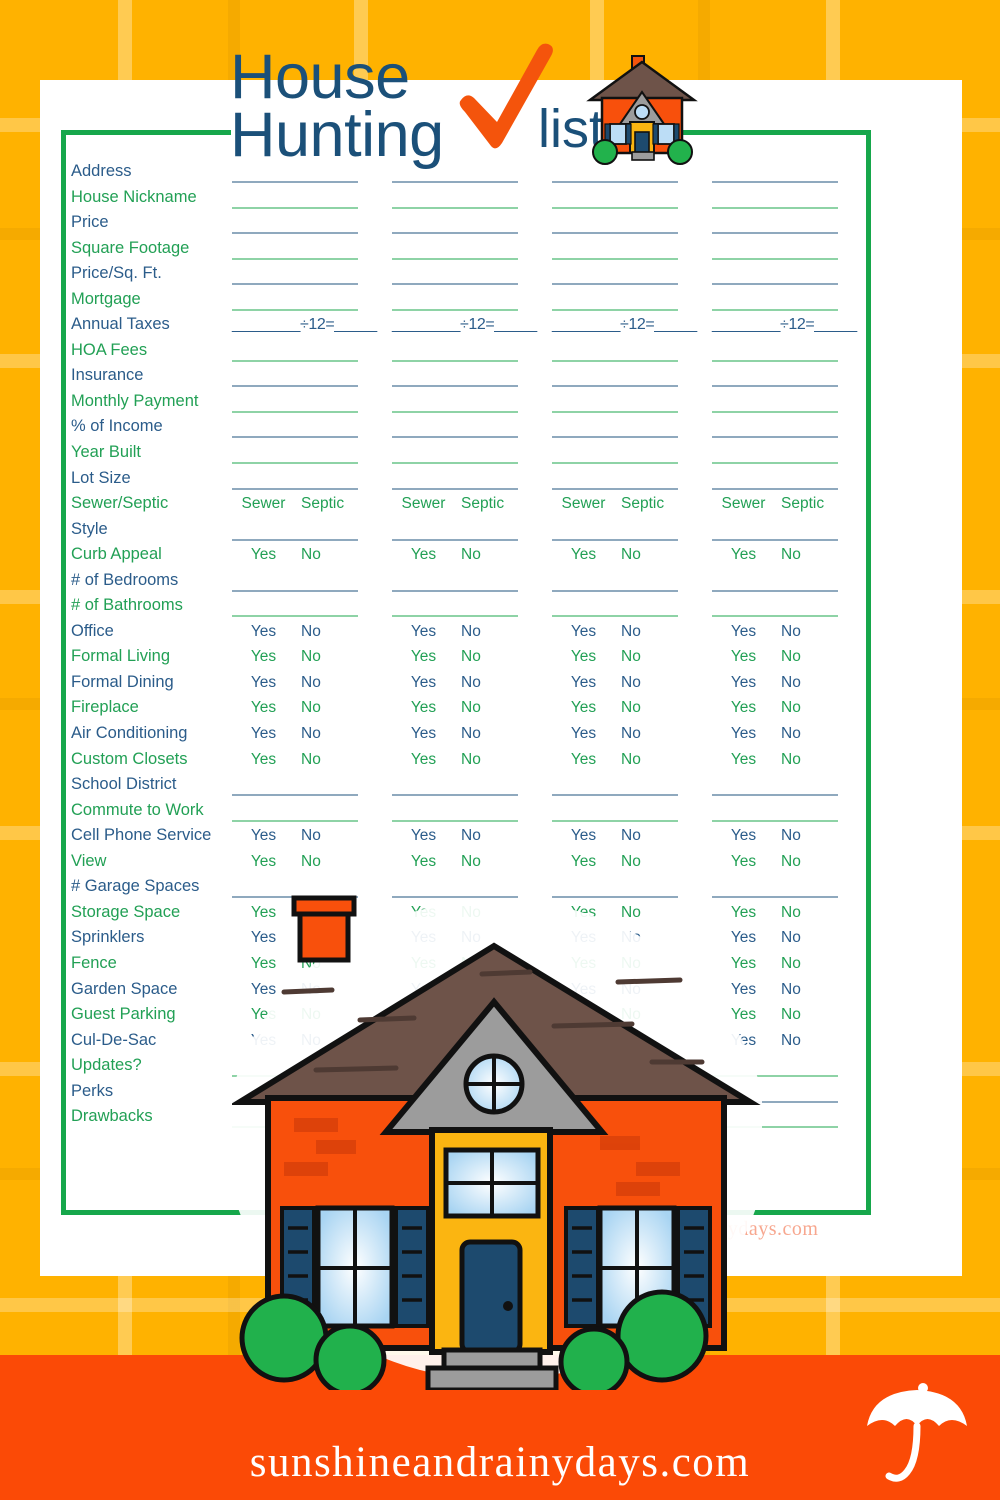  I want to click on property-column-2-cell: Sewer Septic, so click(461, 505).